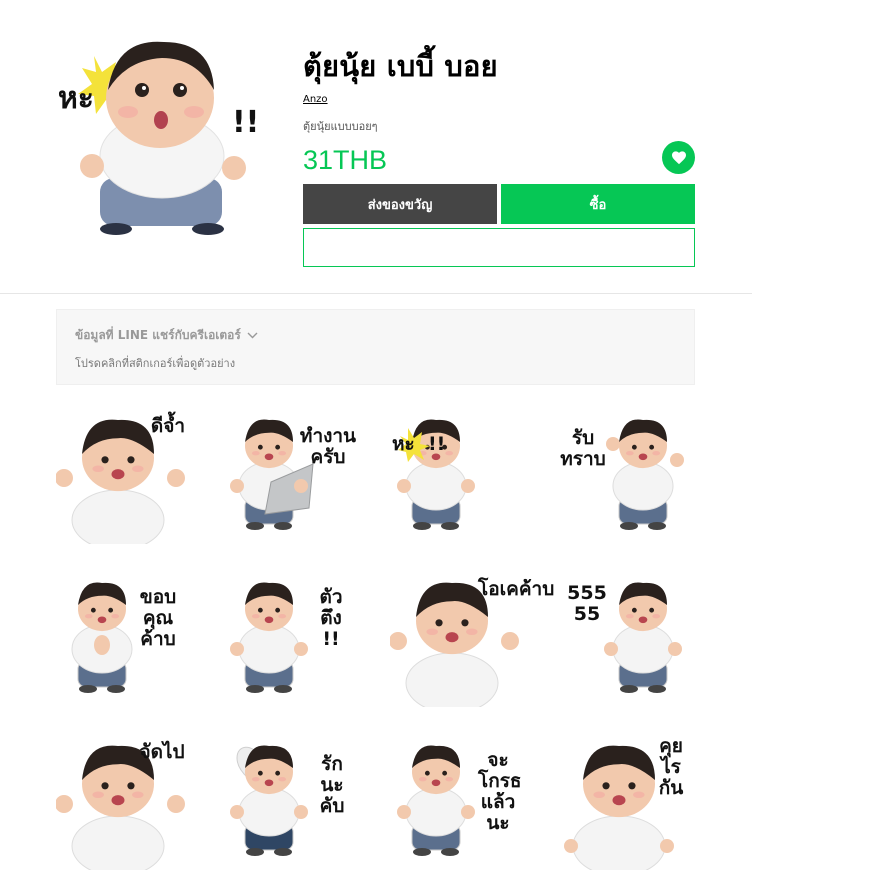 This screenshot has width=876, height=876. What do you see at coordinates (499, 204) in the screenshot?
I see `action-buttons: ส่งของขวัญ ซื้อ` at bounding box center [499, 204].